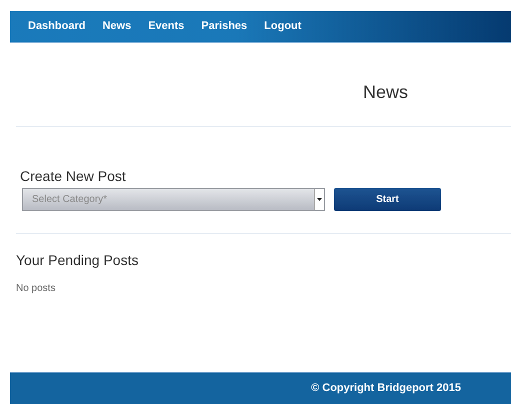  What do you see at coordinates (224, 26) in the screenshot?
I see `nav-link: Parishes` at bounding box center [224, 26].